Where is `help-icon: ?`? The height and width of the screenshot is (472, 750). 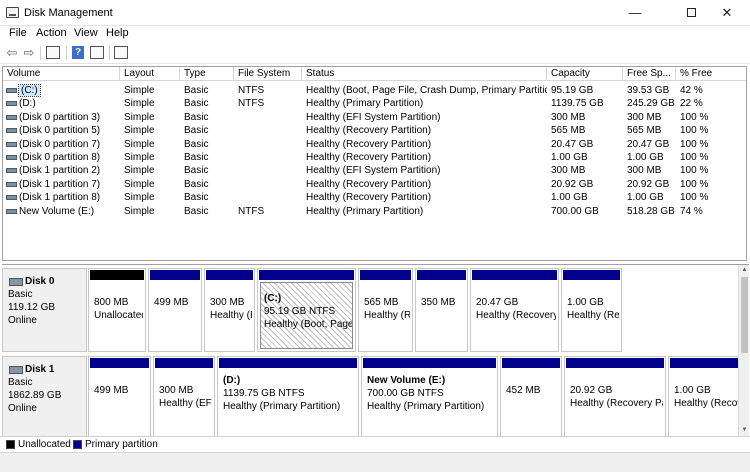
help-icon: ? is located at coordinates (78, 52).